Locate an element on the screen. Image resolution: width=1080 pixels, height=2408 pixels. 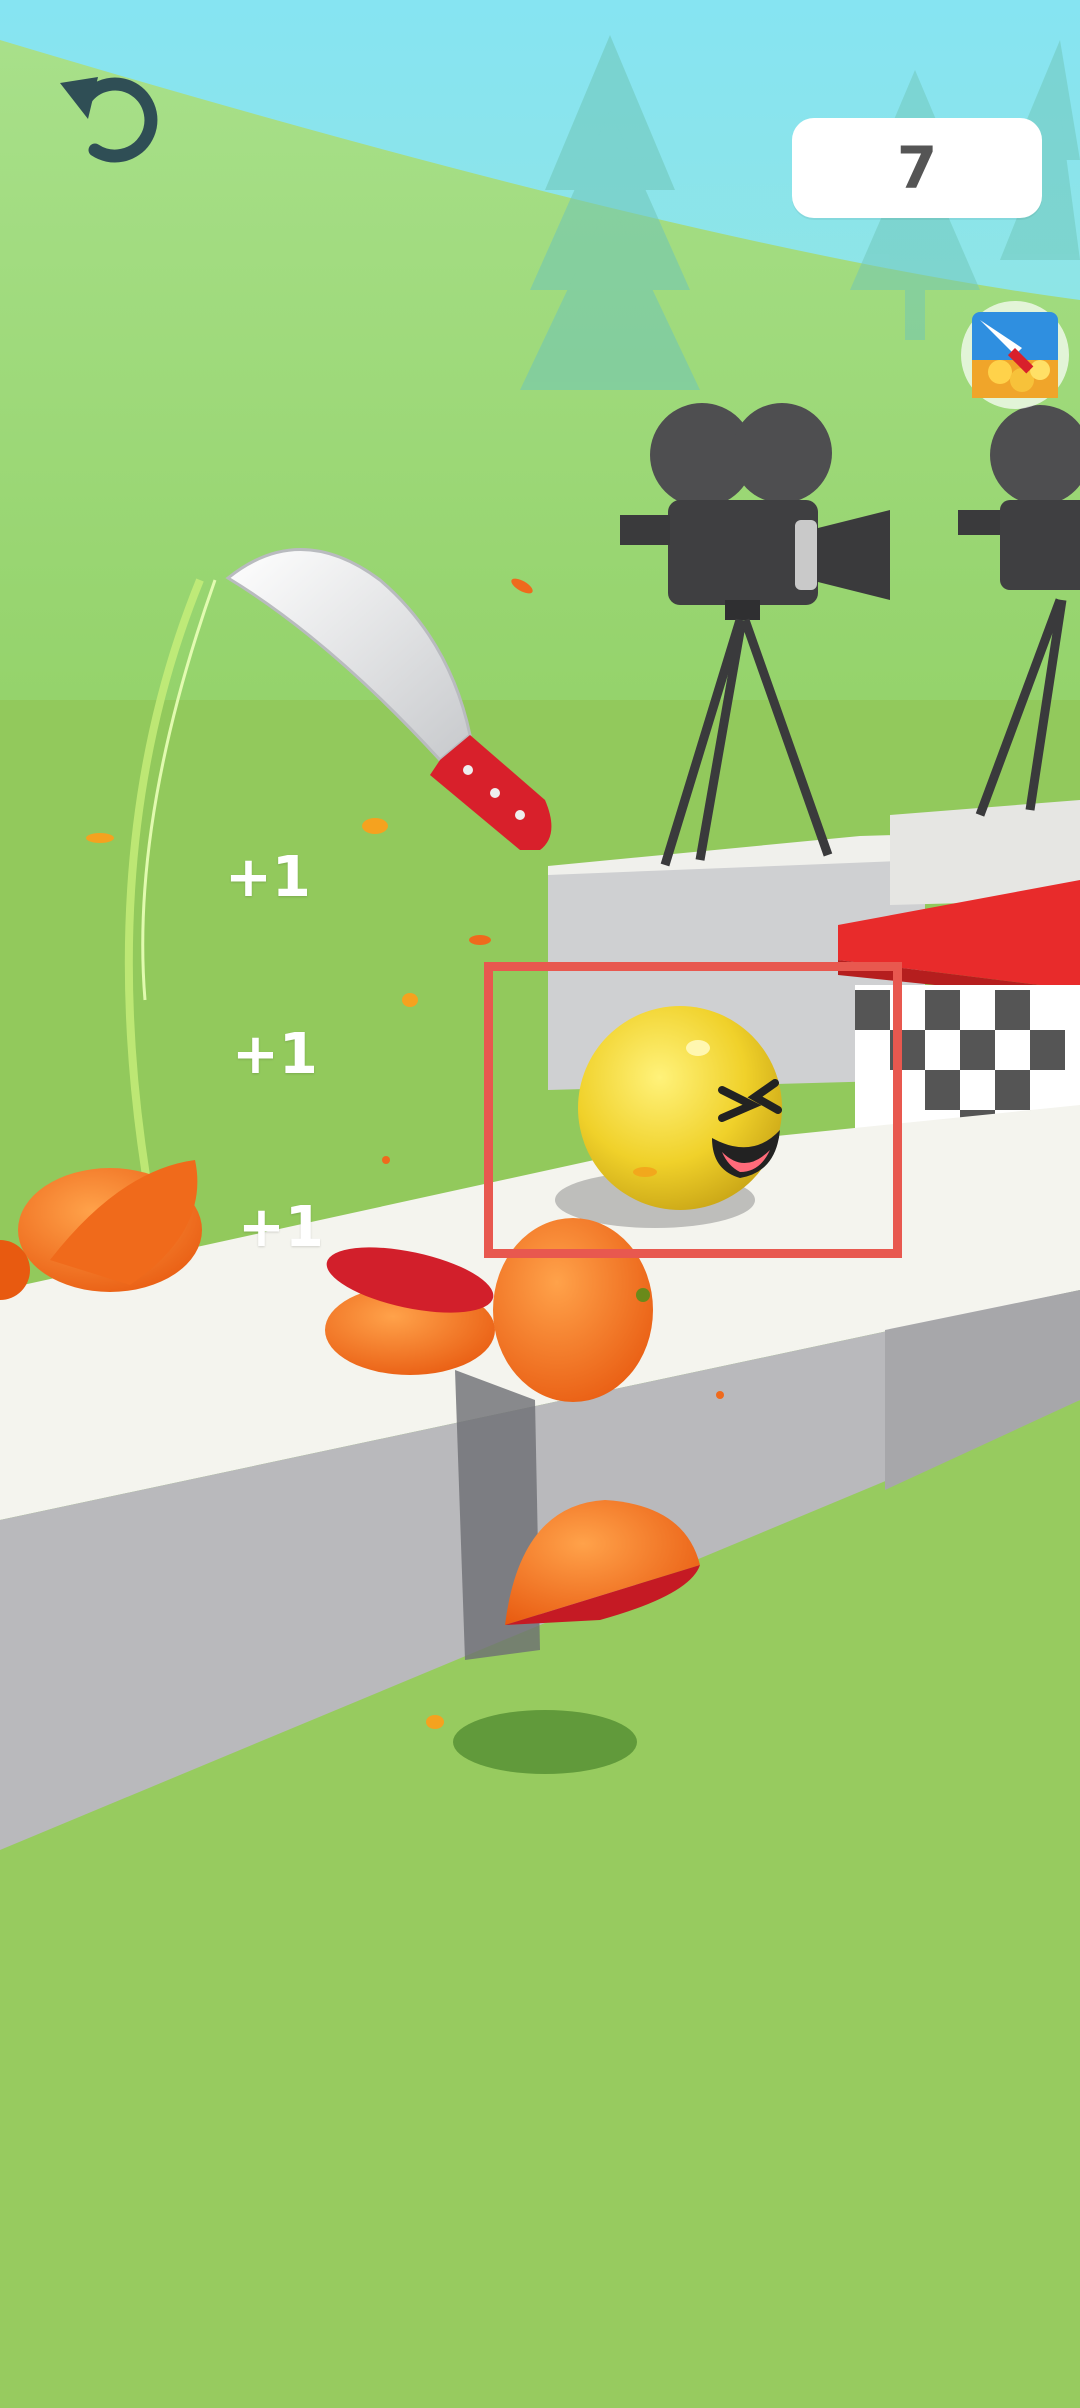
restart-button is located at coordinates (110, 110).